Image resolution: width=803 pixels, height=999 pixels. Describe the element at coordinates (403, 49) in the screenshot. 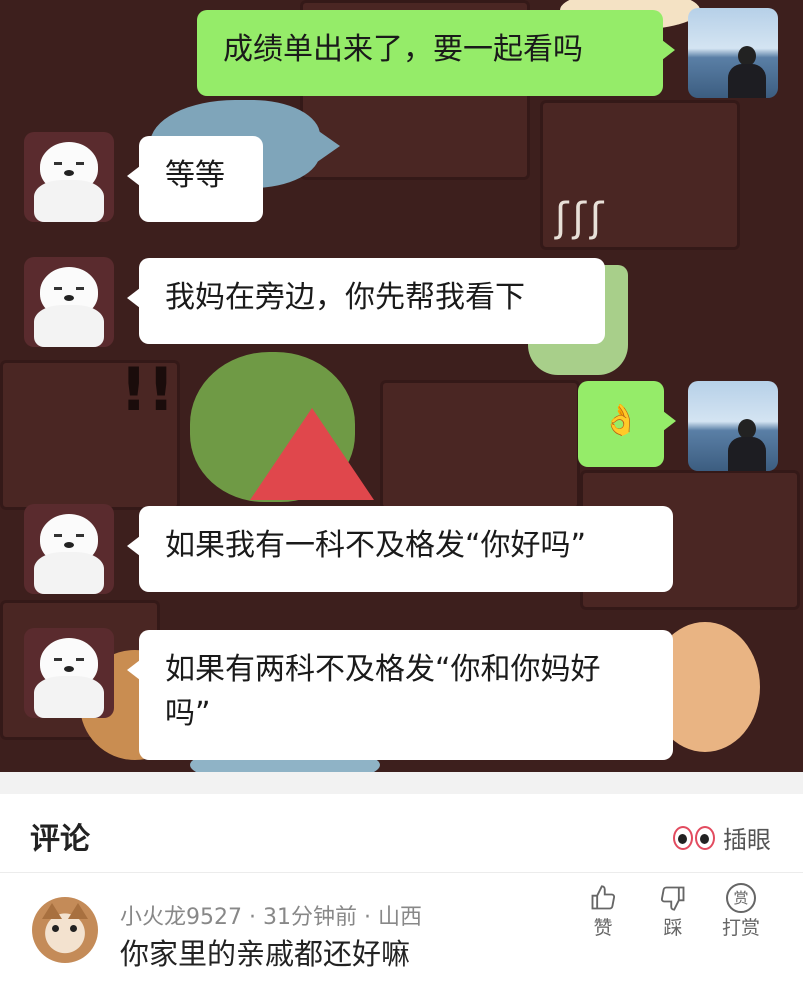

I see `message-text: 成绩单出来了，要一起看吗` at that location.